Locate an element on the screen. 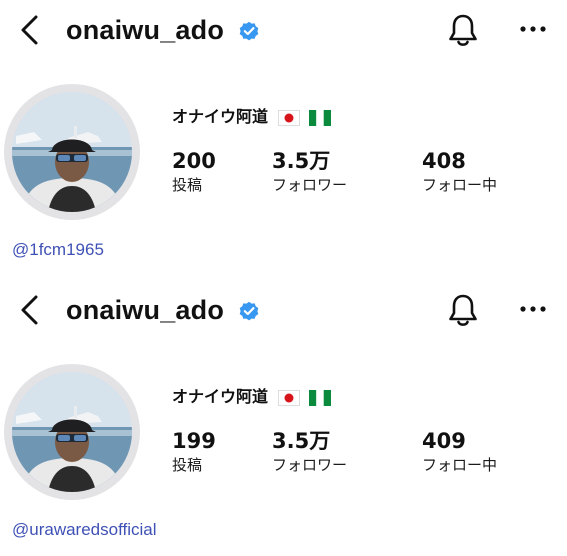  posts-count: 199 is located at coordinates (194, 441).